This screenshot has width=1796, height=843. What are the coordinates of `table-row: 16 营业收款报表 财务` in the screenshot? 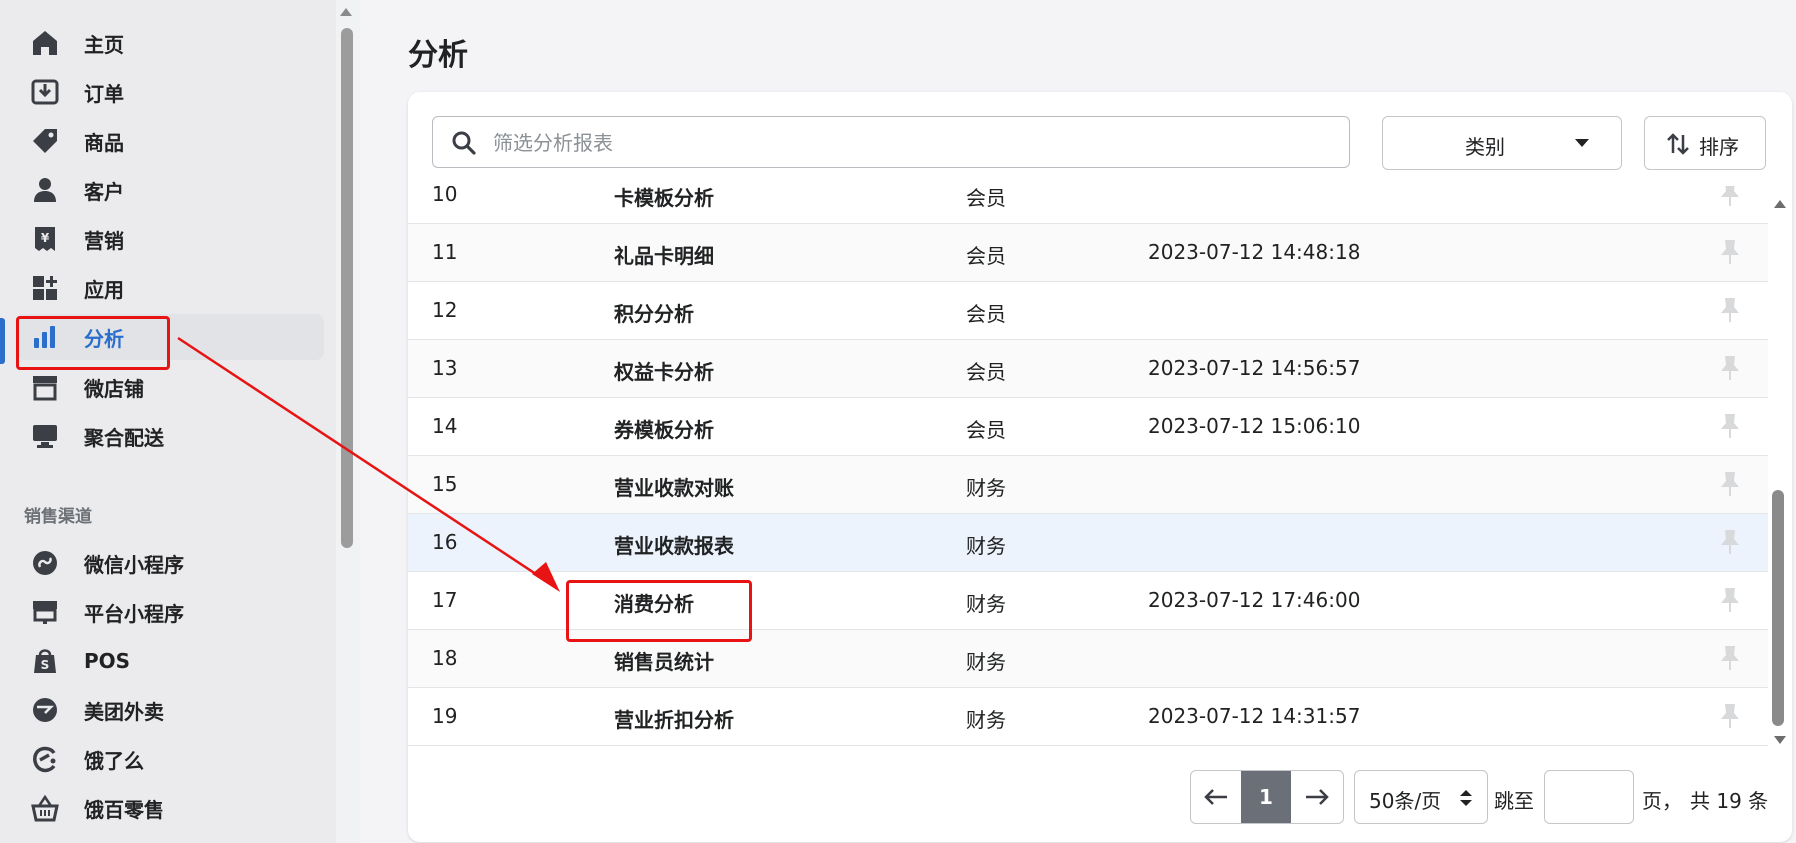 It's located at (1088, 543).